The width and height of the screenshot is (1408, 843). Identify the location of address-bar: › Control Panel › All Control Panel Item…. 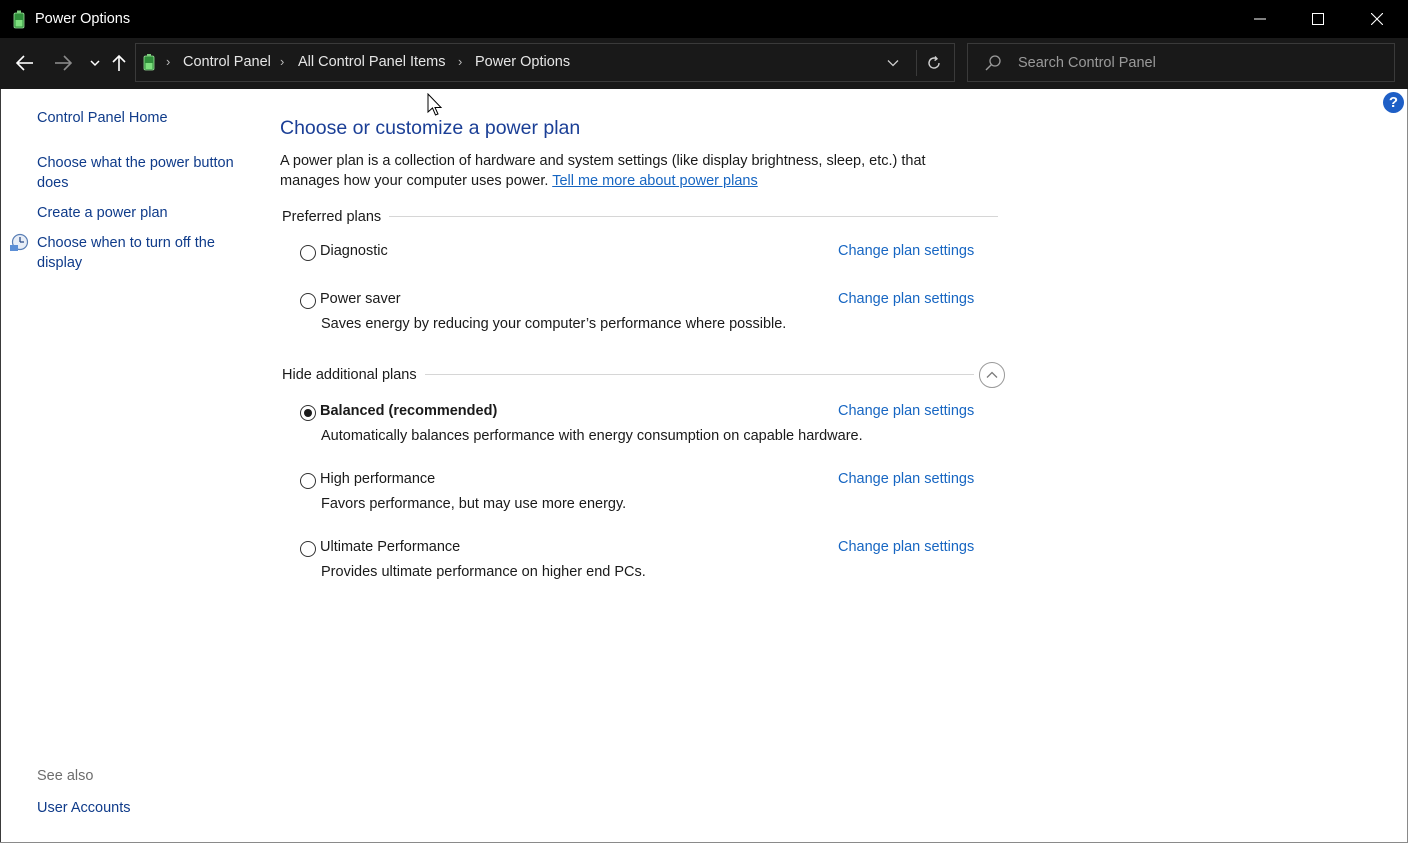
(545, 62).